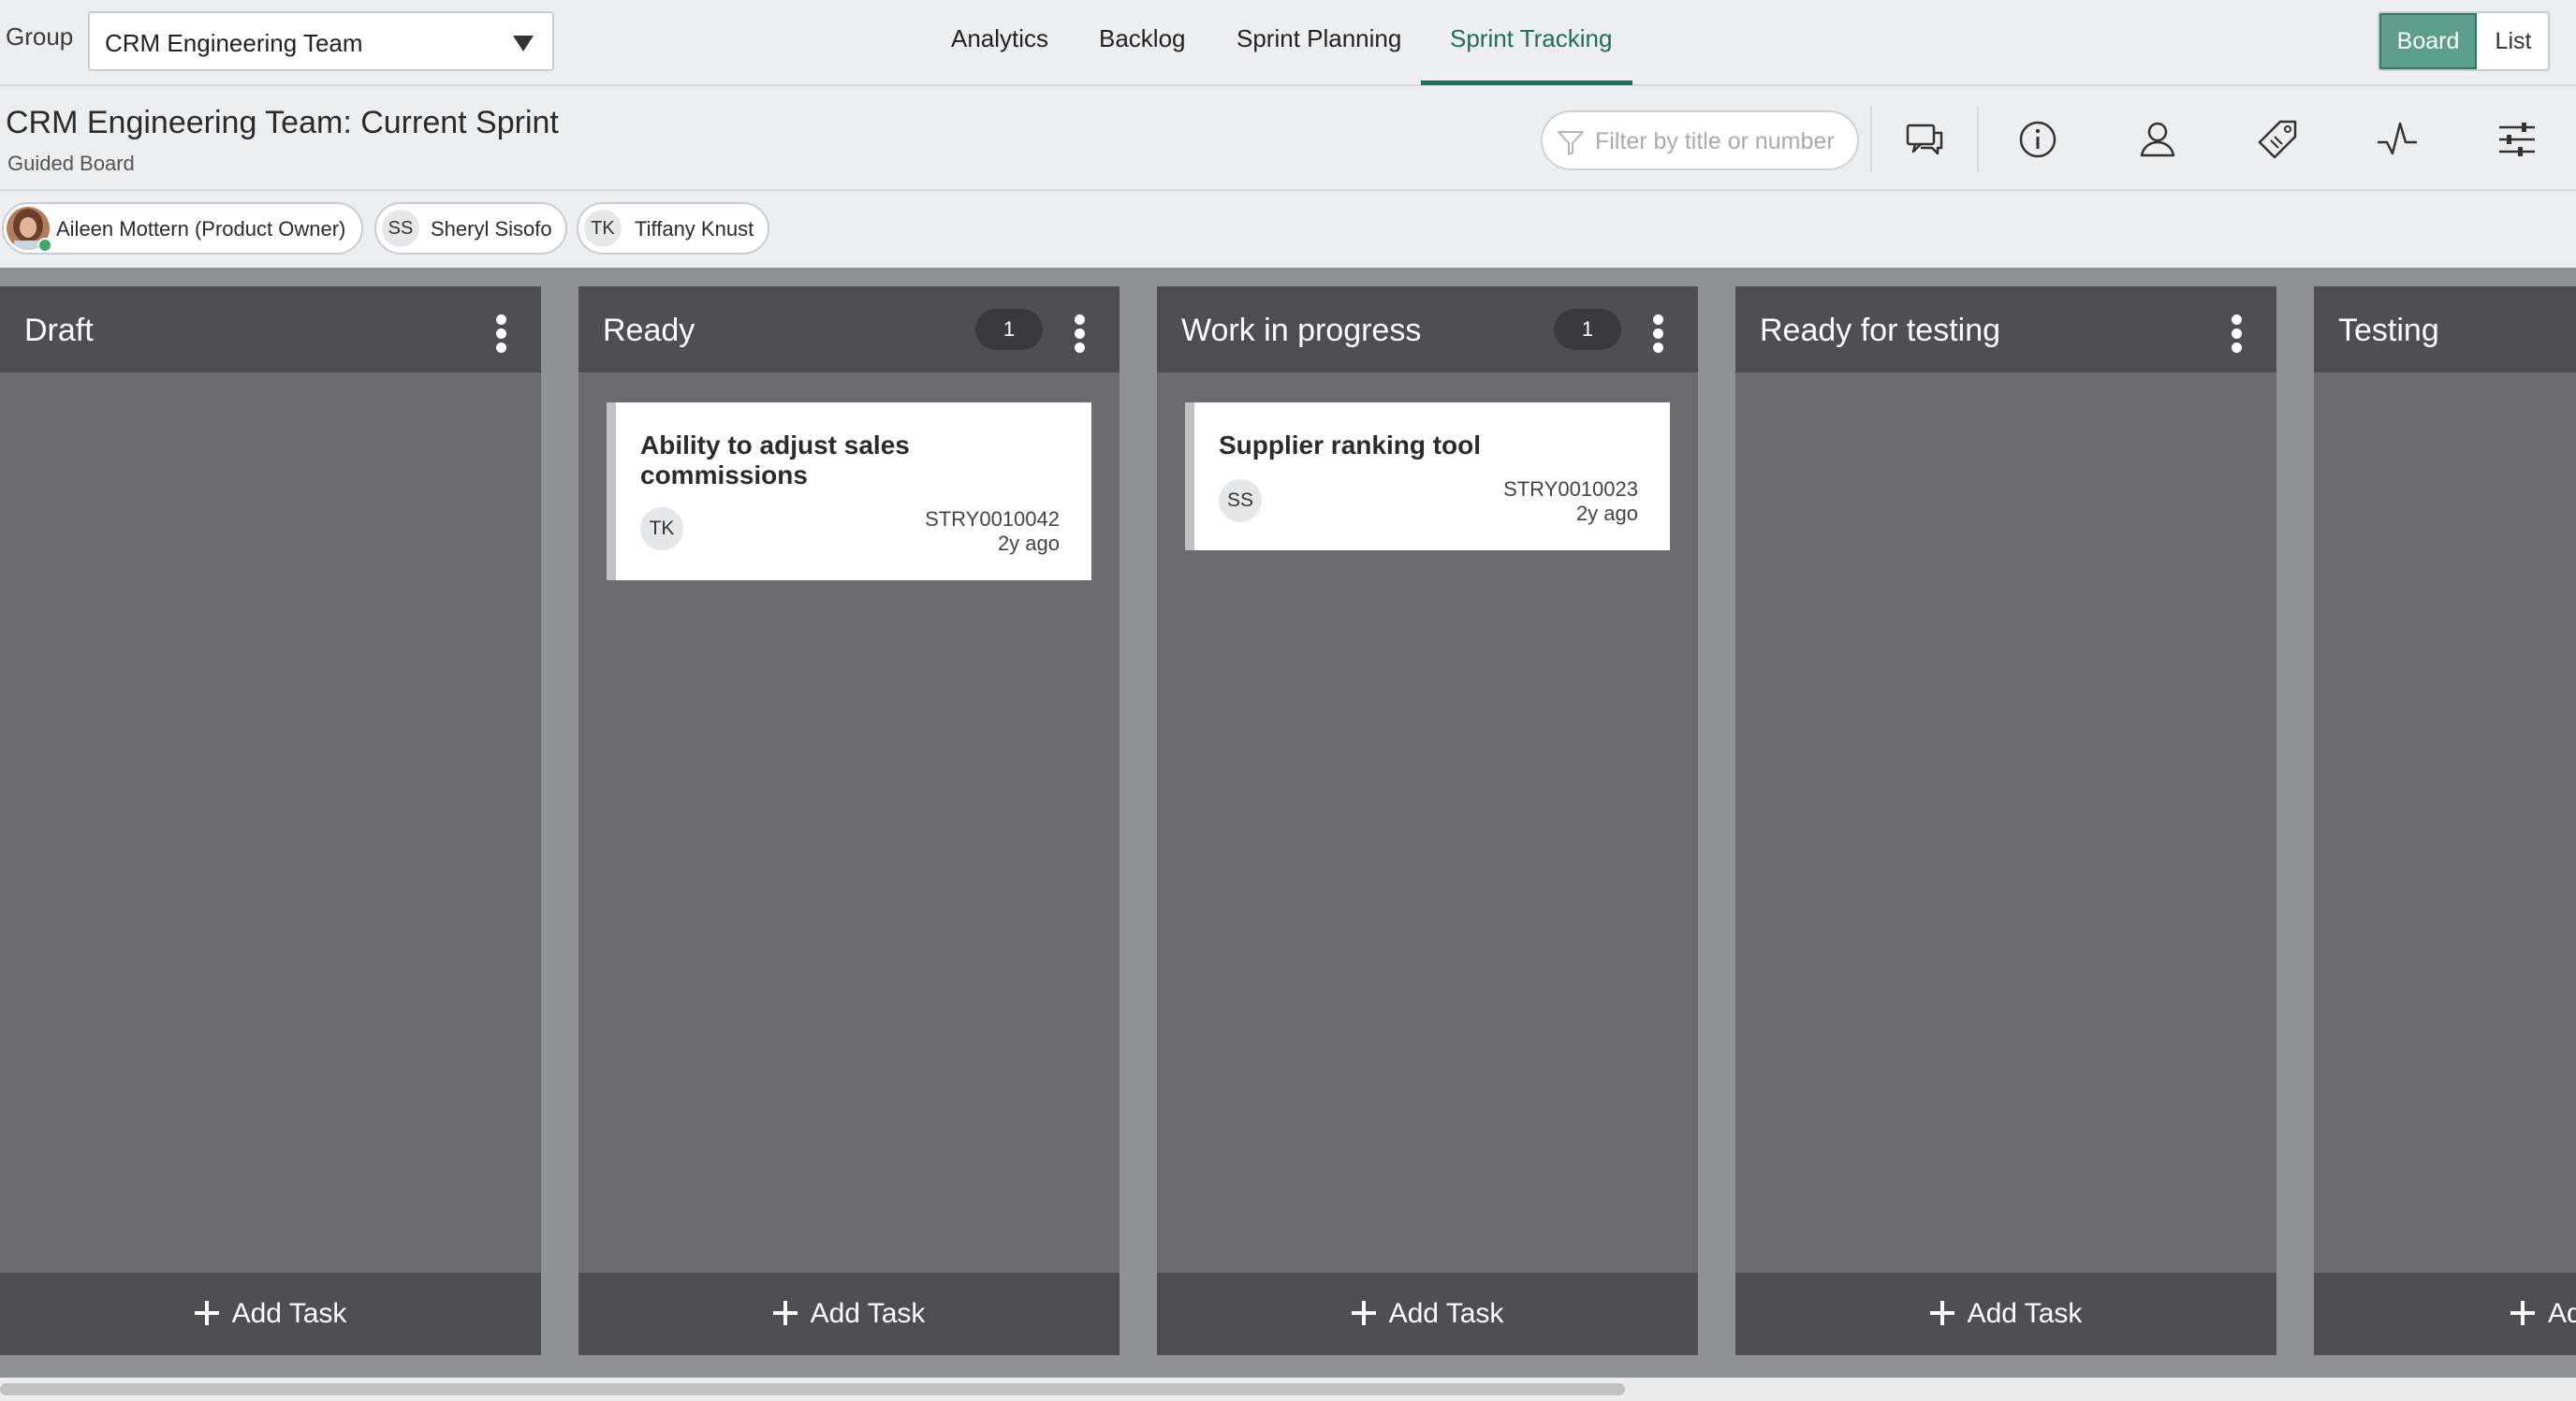  I want to click on user-icon, so click(2157, 140).